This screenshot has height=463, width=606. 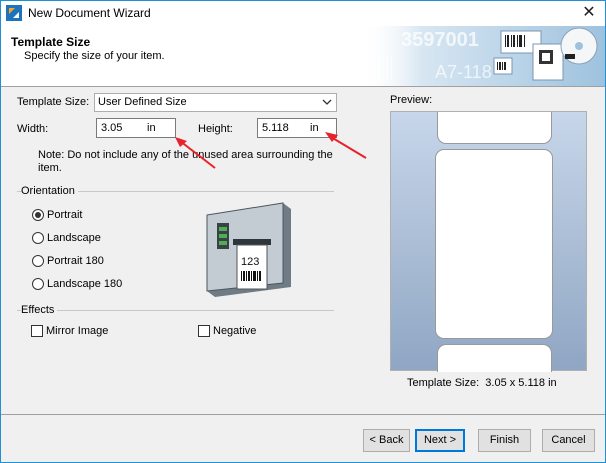 What do you see at coordinates (521, 383) in the screenshot?
I see `template-size-readout-value: 3.05 x 5.118 in` at bounding box center [521, 383].